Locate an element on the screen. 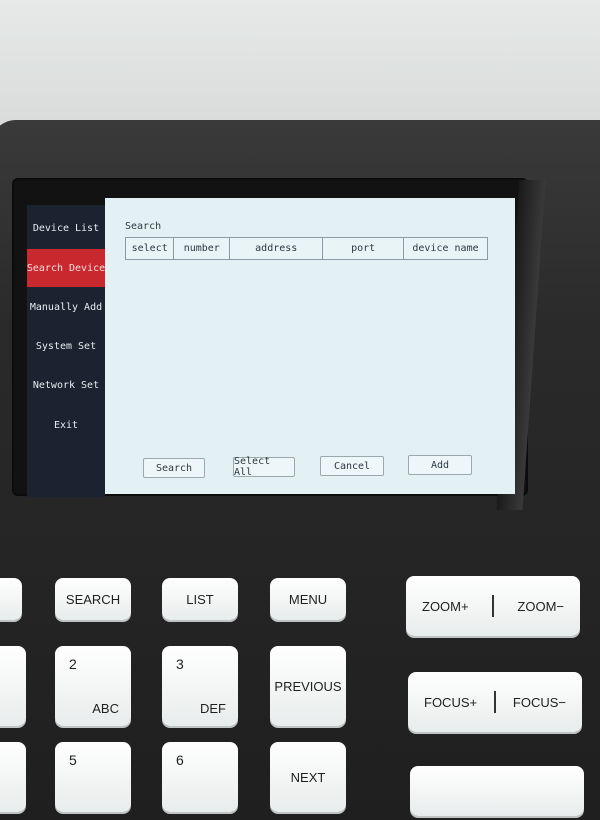 The image size is (600, 820). search-button: Search is located at coordinates (174, 468).